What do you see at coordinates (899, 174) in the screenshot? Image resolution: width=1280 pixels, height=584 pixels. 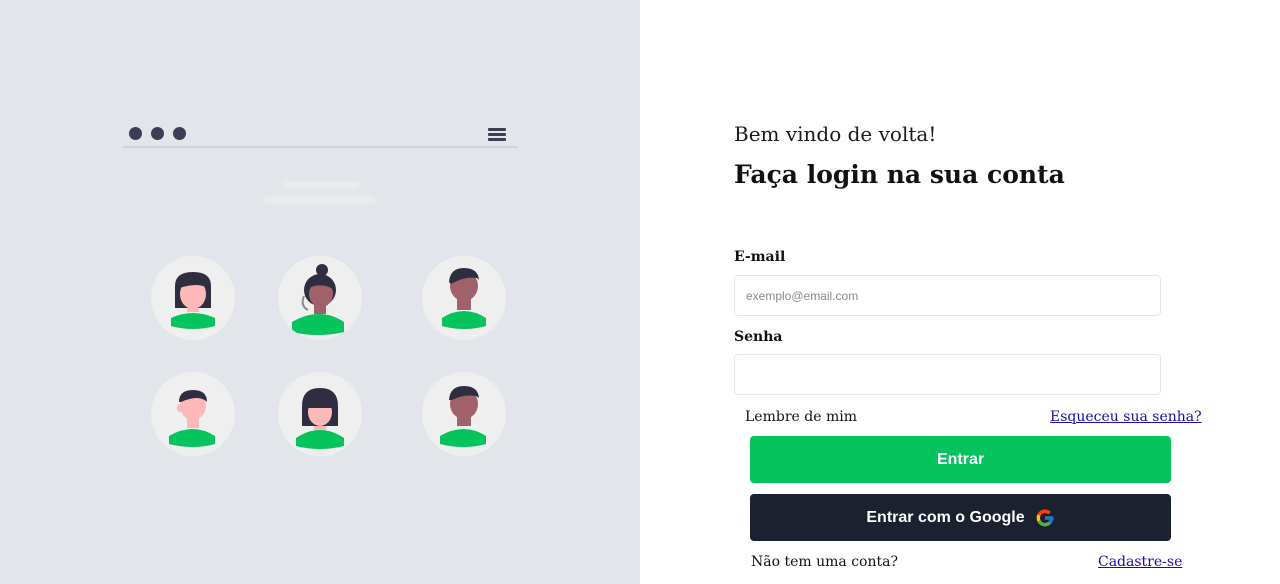 I see `page-title: Faça login na sua conta` at bounding box center [899, 174].